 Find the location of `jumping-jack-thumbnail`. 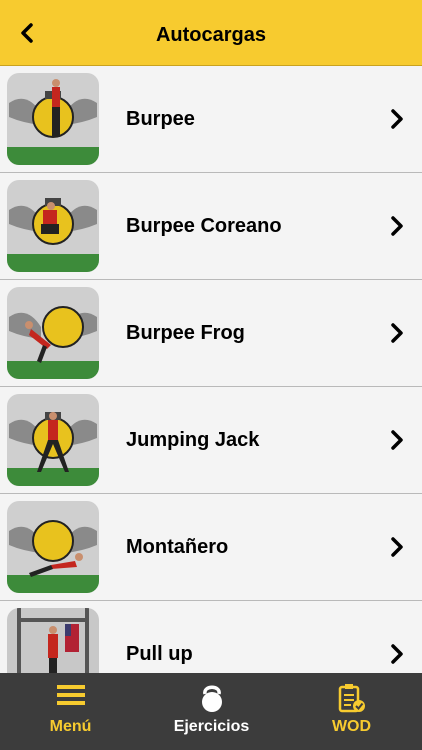

jumping-jack-thumbnail is located at coordinates (53, 440).